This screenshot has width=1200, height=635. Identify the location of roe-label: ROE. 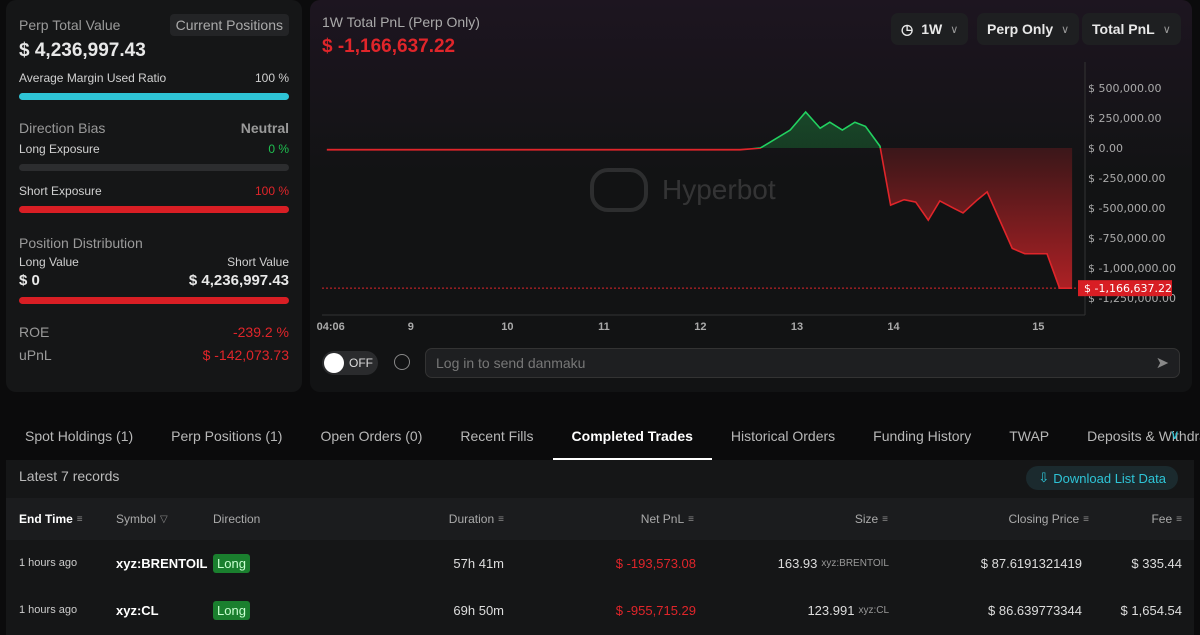
(34, 332).